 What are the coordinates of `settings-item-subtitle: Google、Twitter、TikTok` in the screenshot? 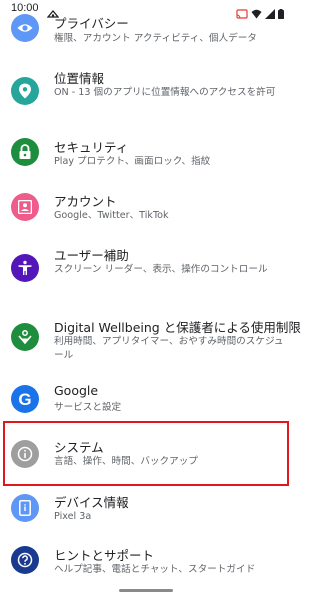 It's located at (111, 215).